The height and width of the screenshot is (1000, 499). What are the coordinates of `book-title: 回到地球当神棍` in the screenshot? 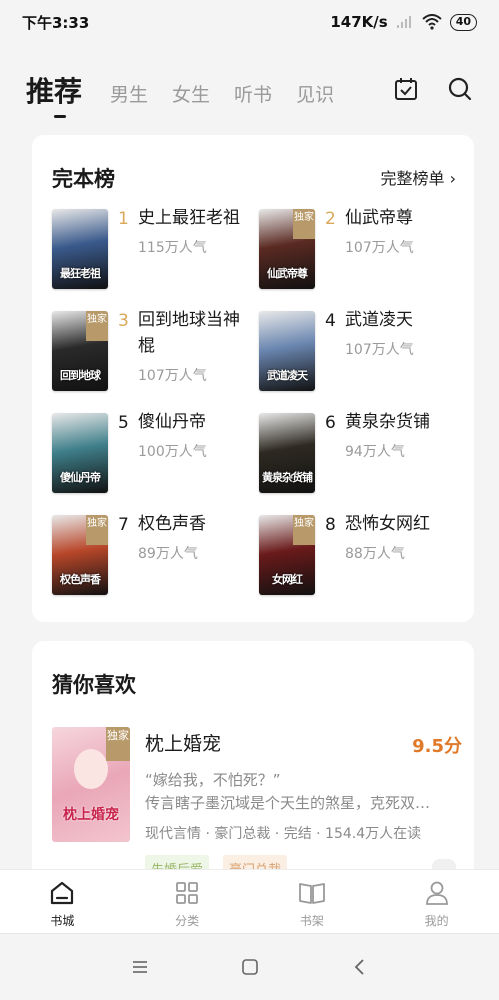 It's located at (193, 333).